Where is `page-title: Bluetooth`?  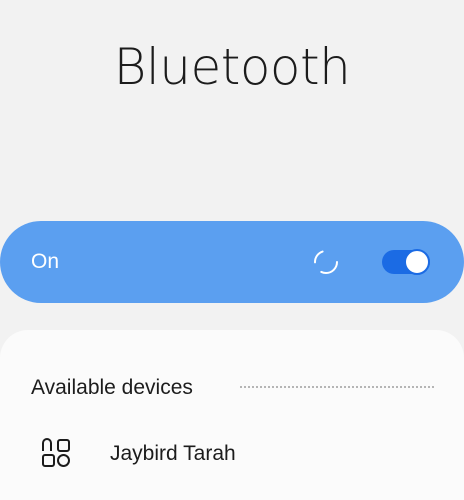 page-title: Bluetooth is located at coordinates (232, 67).